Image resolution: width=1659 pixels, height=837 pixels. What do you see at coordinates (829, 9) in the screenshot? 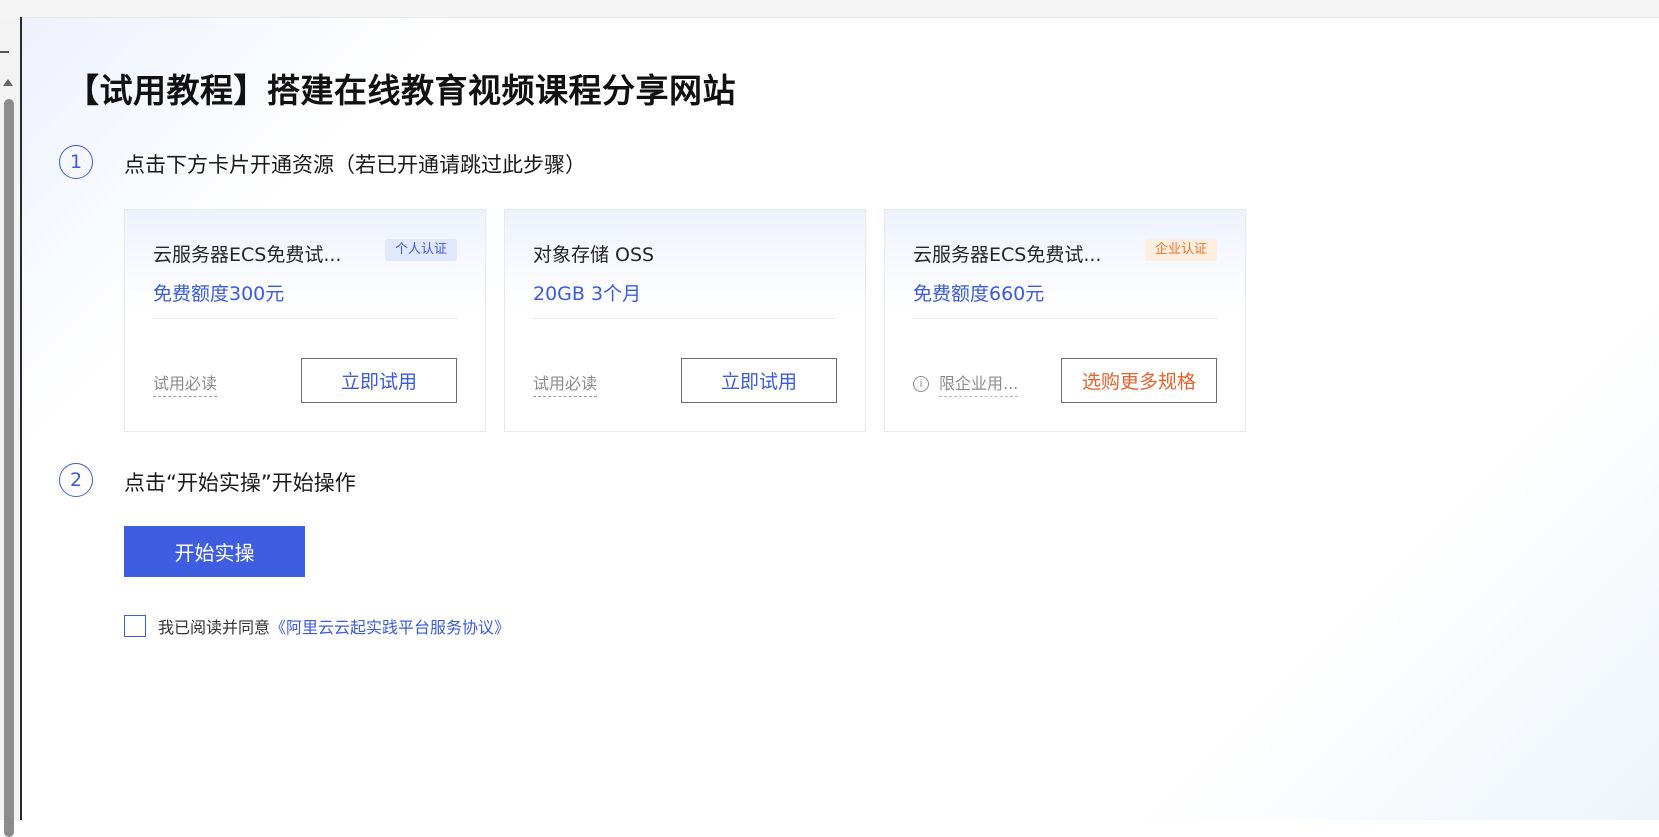
I see `browser-top-bar` at bounding box center [829, 9].